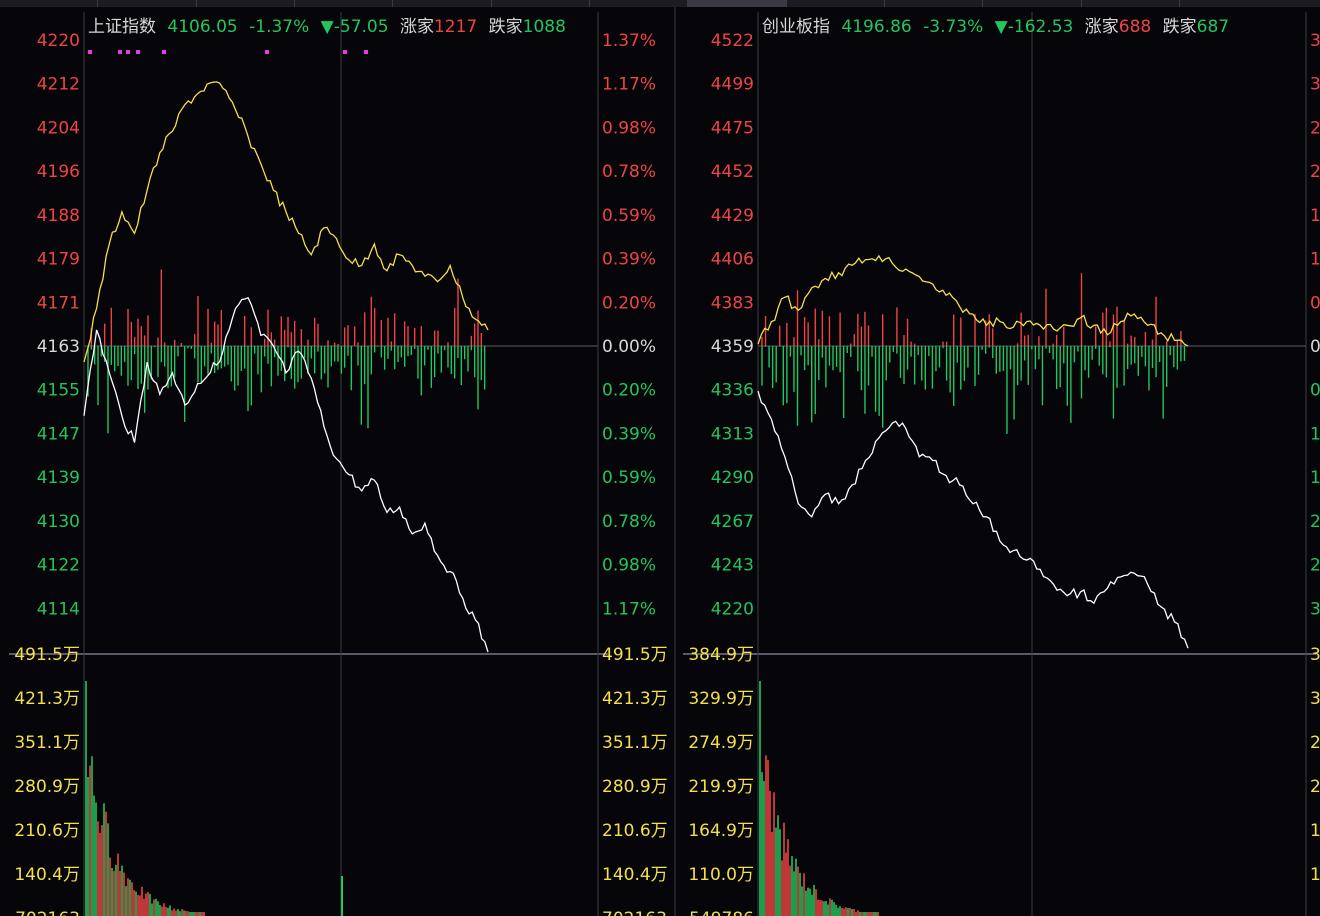 The width and height of the screenshot is (1320, 916). Describe the element at coordinates (58, 260) in the screenshot. I see `price-tick-label: 4179` at that location.